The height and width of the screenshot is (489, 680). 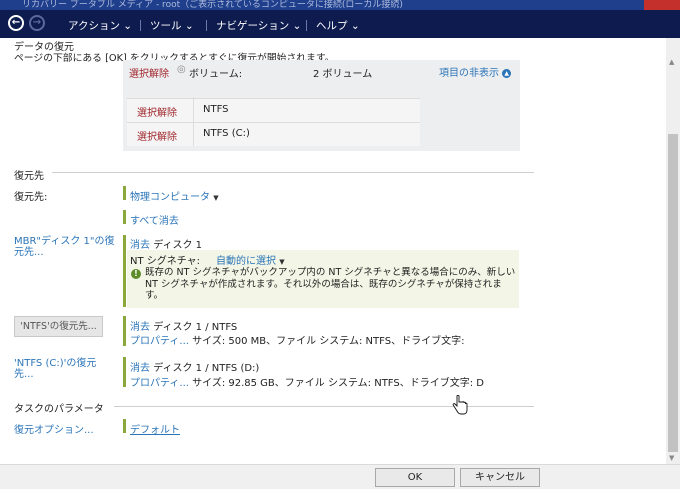 I want to click on volume-icon: ◎, so click(x=181, y=69).